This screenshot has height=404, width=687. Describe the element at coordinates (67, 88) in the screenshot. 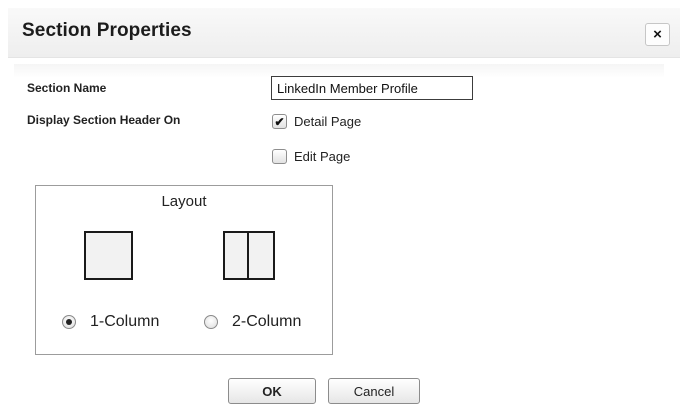

I see `section-name-label: Section Name` at that location.